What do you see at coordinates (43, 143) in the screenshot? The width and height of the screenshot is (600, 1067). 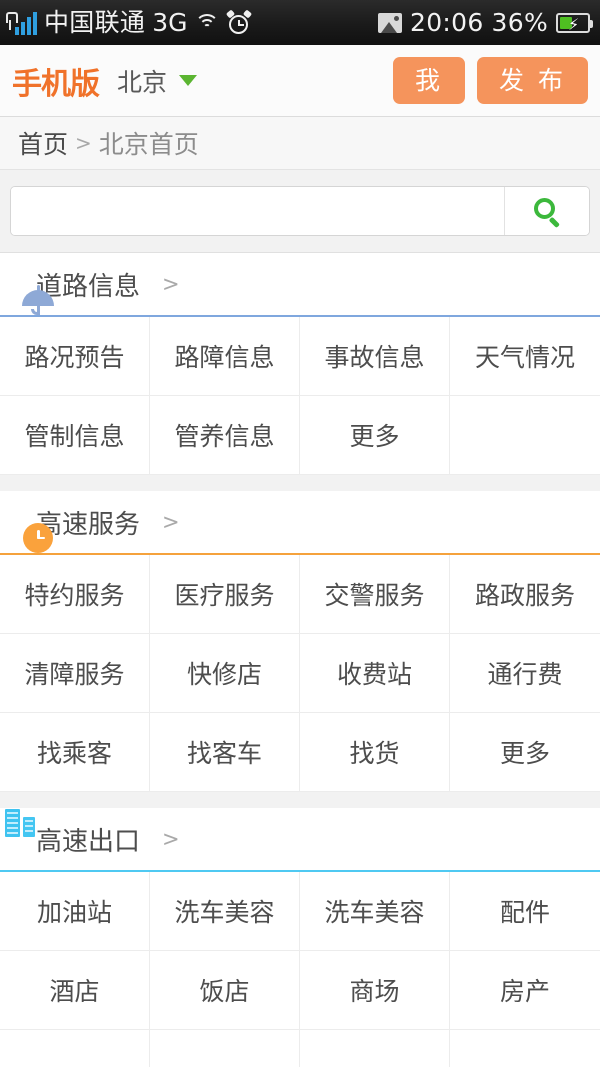 I see `breadcrumb-home-link: 首页` at bounding box center [43, 143].